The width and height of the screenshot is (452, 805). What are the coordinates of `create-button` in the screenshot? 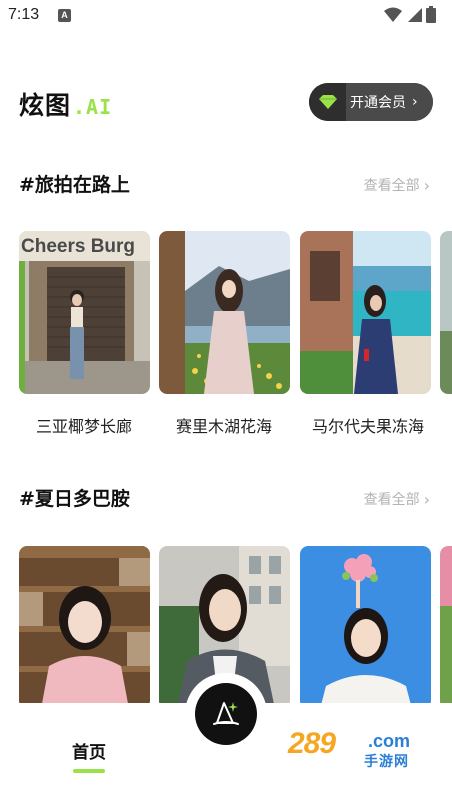 It's located at (226, 714).